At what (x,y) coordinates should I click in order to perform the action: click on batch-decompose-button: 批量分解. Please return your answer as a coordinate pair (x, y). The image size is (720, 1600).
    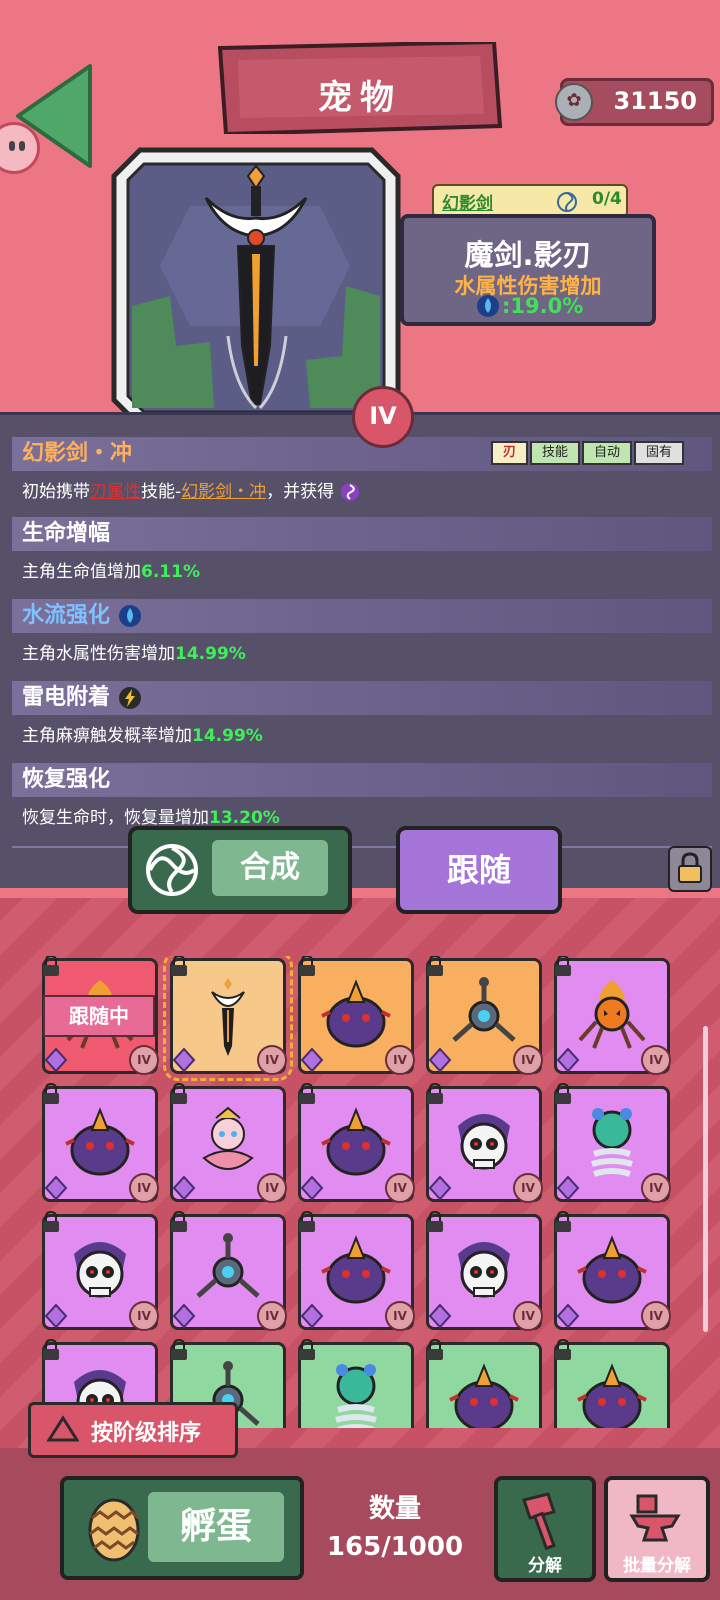
    Looking at the image, I should click on (657, 1529).